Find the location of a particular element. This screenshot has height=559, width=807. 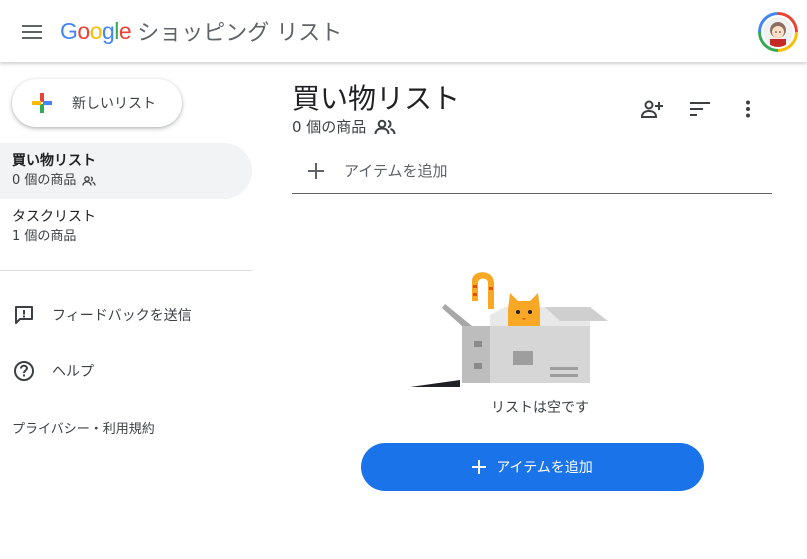

list-count-text: 1 個の商品 is located at coordinates (44, 236).